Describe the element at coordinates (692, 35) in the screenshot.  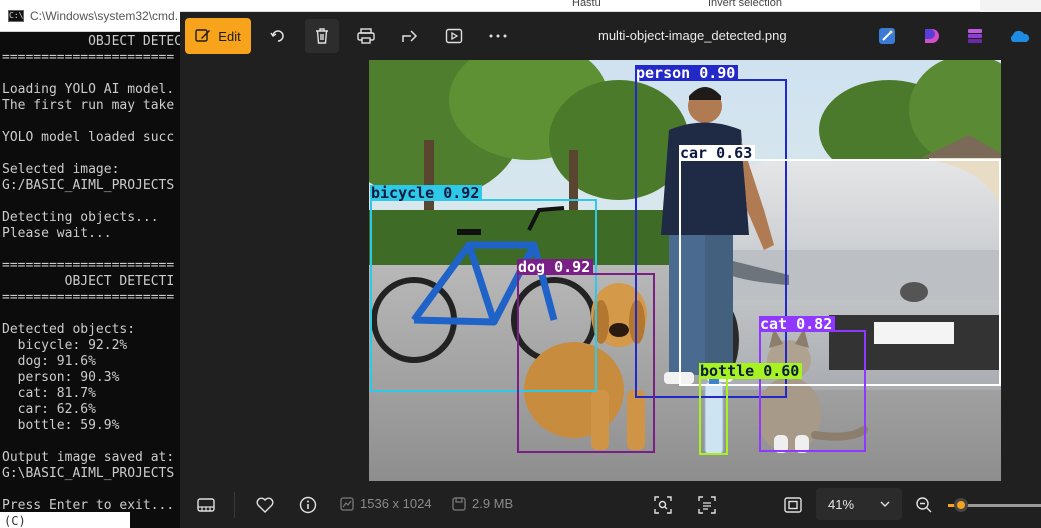
I see `file-name-title: multi-object-image_detected.png` at that location.